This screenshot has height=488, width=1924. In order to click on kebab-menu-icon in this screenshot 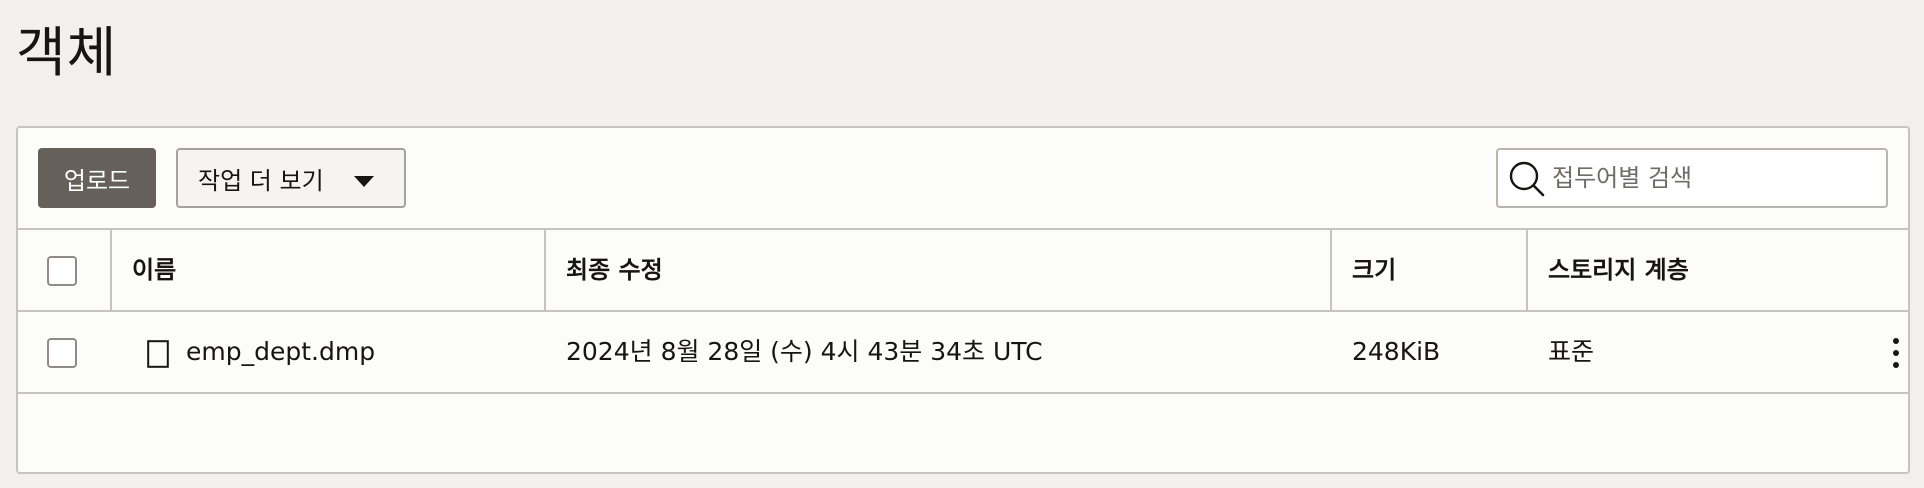, I will do `click(1896, 353)`.